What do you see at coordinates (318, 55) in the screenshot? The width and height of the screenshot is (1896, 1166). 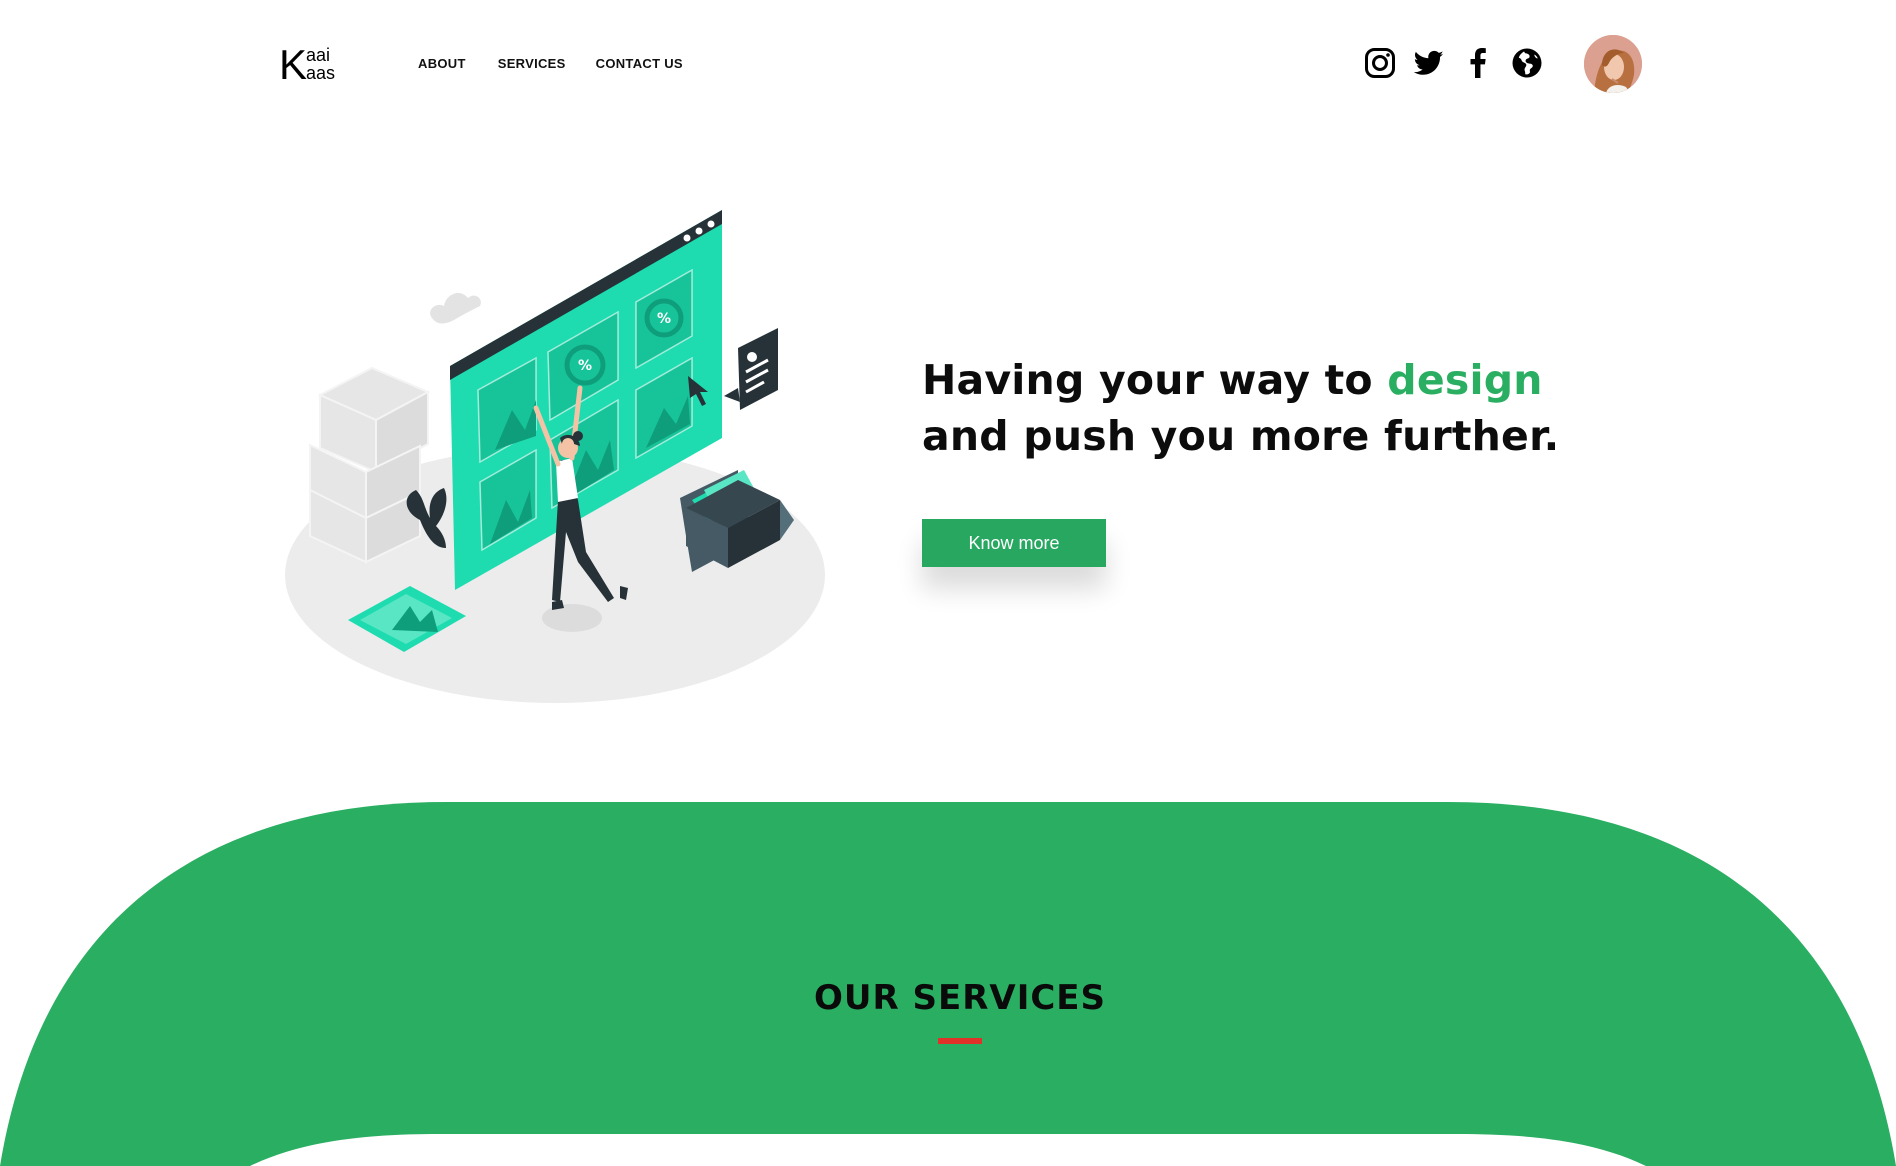 I see `logo-text-top: aai` at bounding box center [318, 55].